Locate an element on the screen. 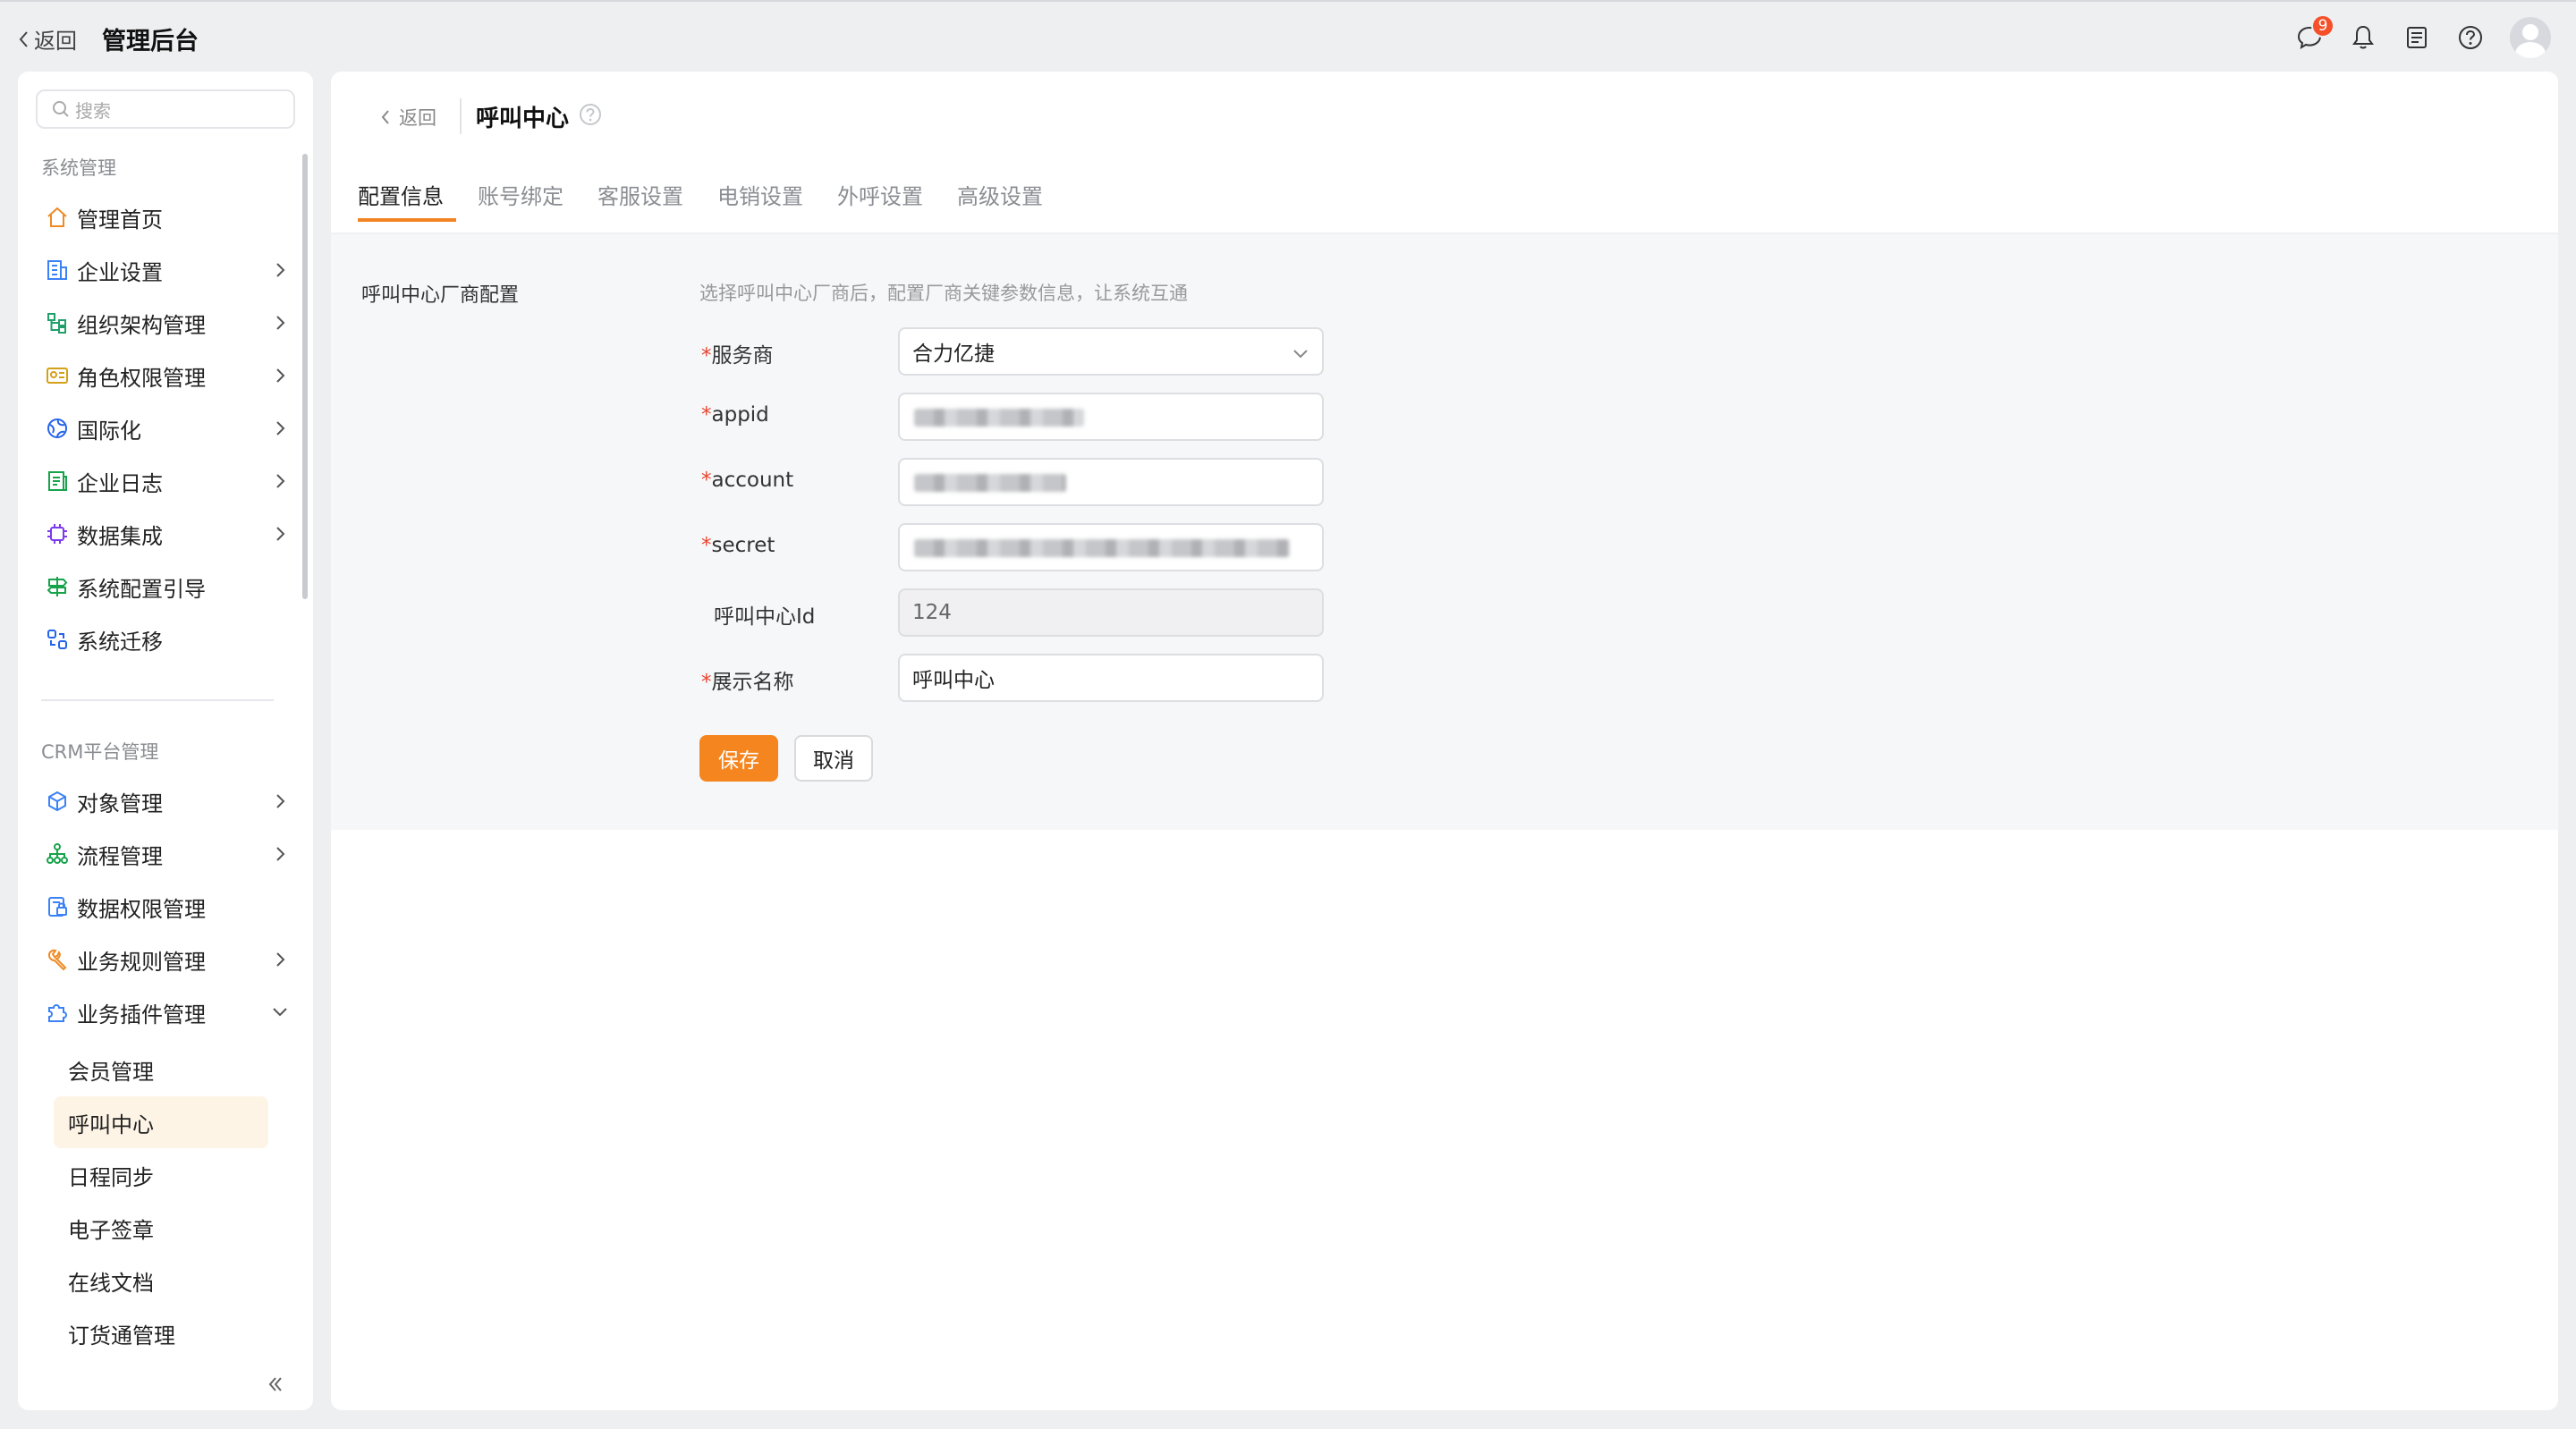  sidebar-item-plugin-management: 业务插件管理 is located at coordinates (170, 1012).